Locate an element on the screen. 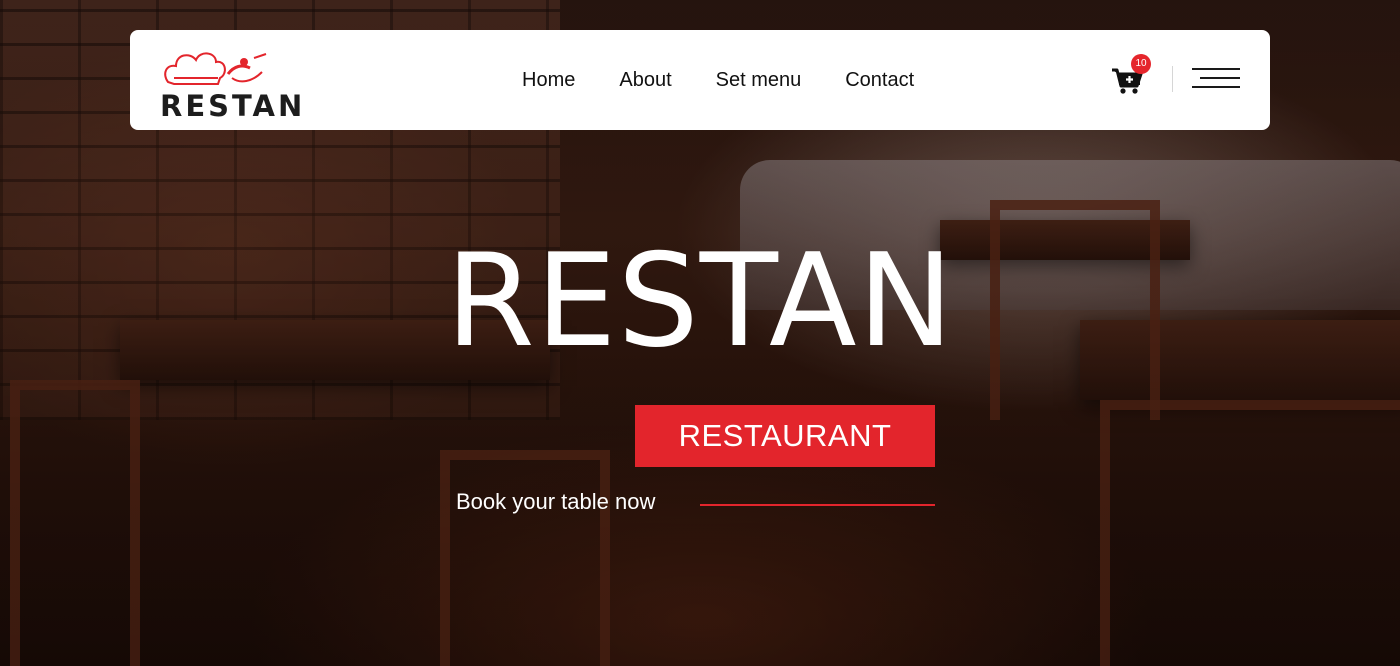 This screenshot has height=666, width=1400. hero-title: RESTAN is located at coordinates (700, 301).